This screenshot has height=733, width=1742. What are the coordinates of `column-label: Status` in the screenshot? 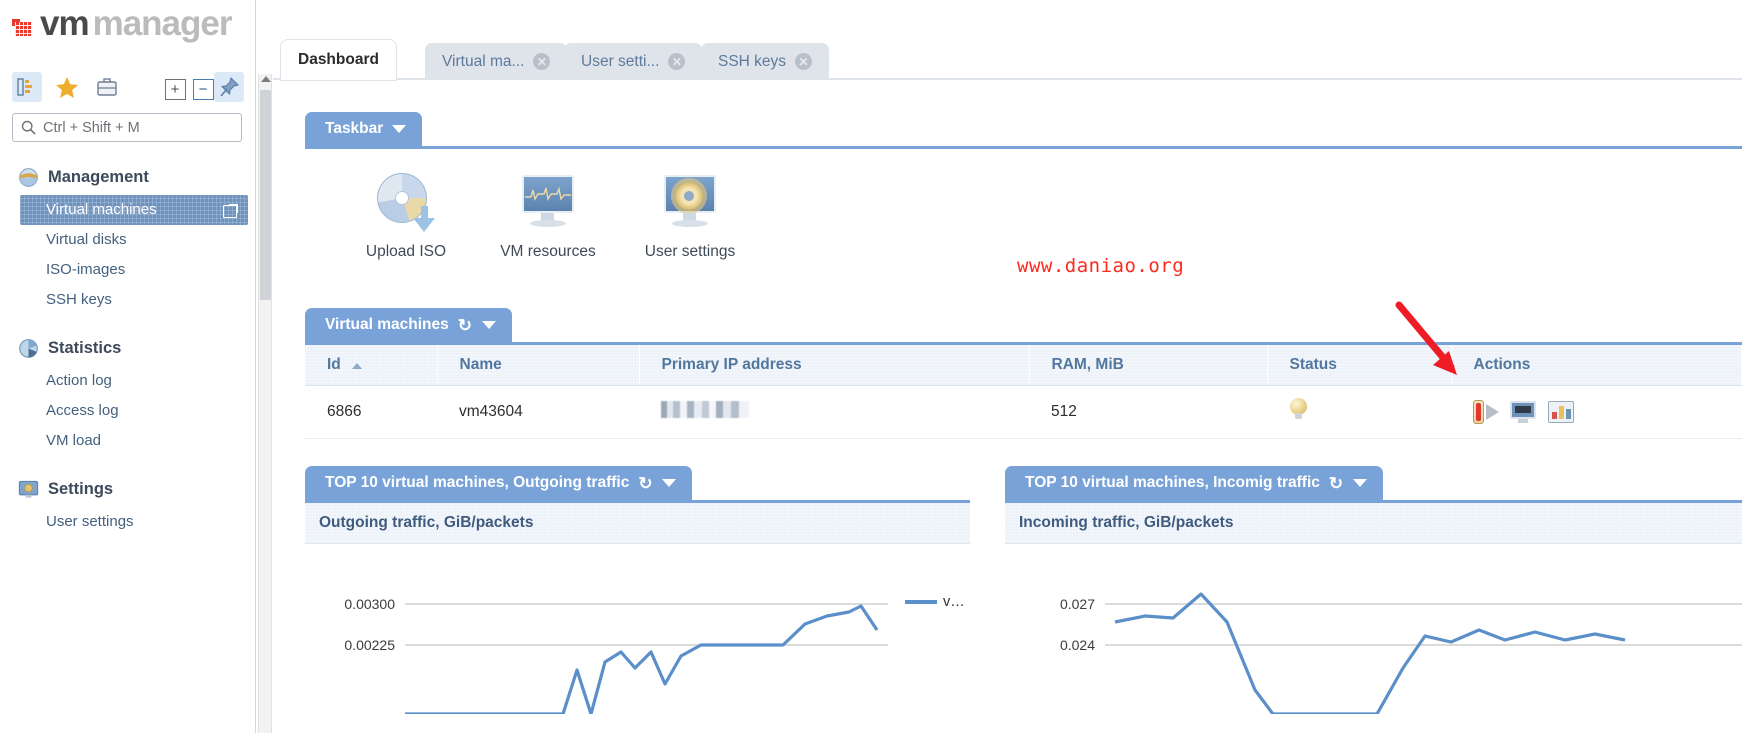 It's located at (1313, 364).